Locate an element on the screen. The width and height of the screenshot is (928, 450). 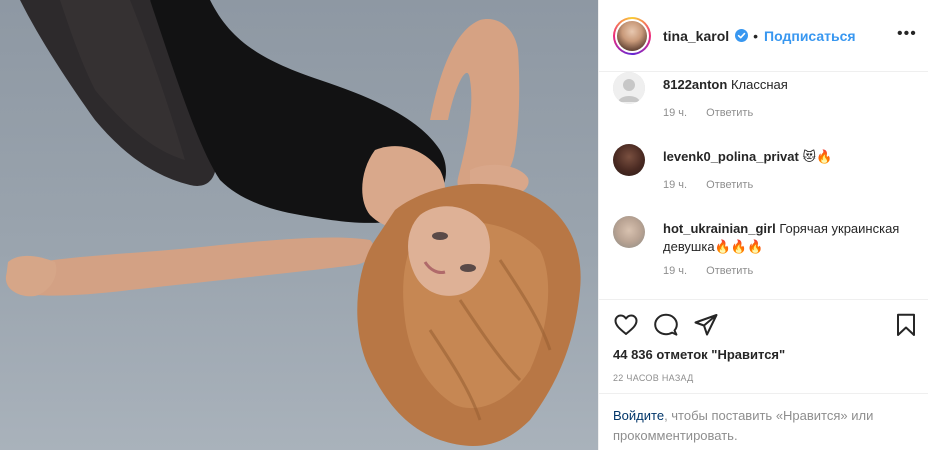
comment-icon is located at coordinates (666, 325).